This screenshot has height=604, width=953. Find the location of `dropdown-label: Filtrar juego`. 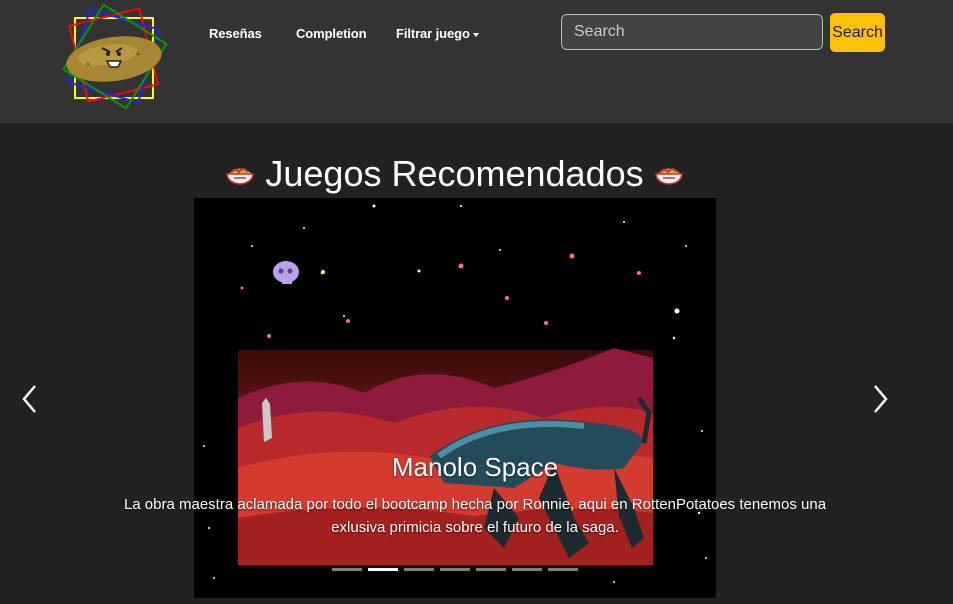

dropdown-label: Filtrar juego is located at coordinates (433, 33).